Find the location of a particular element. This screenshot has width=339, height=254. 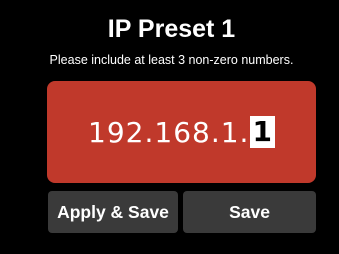

page-title: IP Preset 1 is located at coordinates (171, 29).